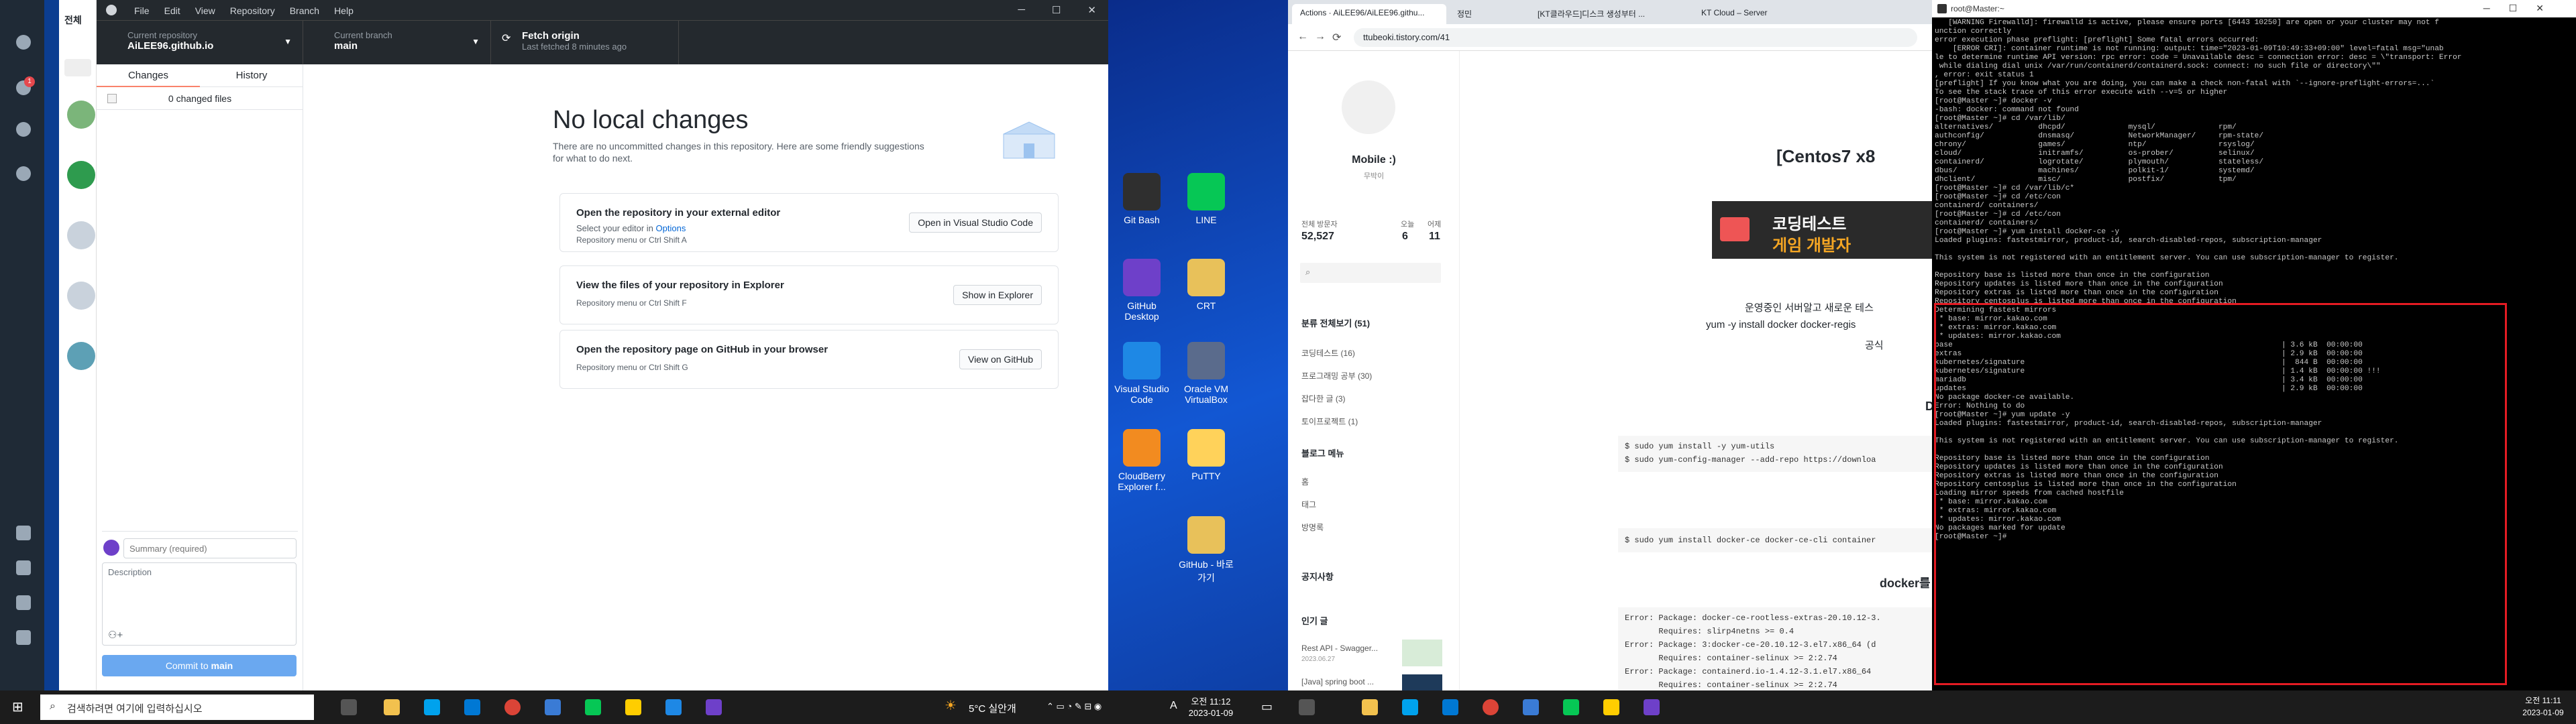 The image size is (2576, 724). Describe the element at coordinates (1329, 421) in the screenshot. I see `category-item: 토이프로젝트 (1)` at that location.